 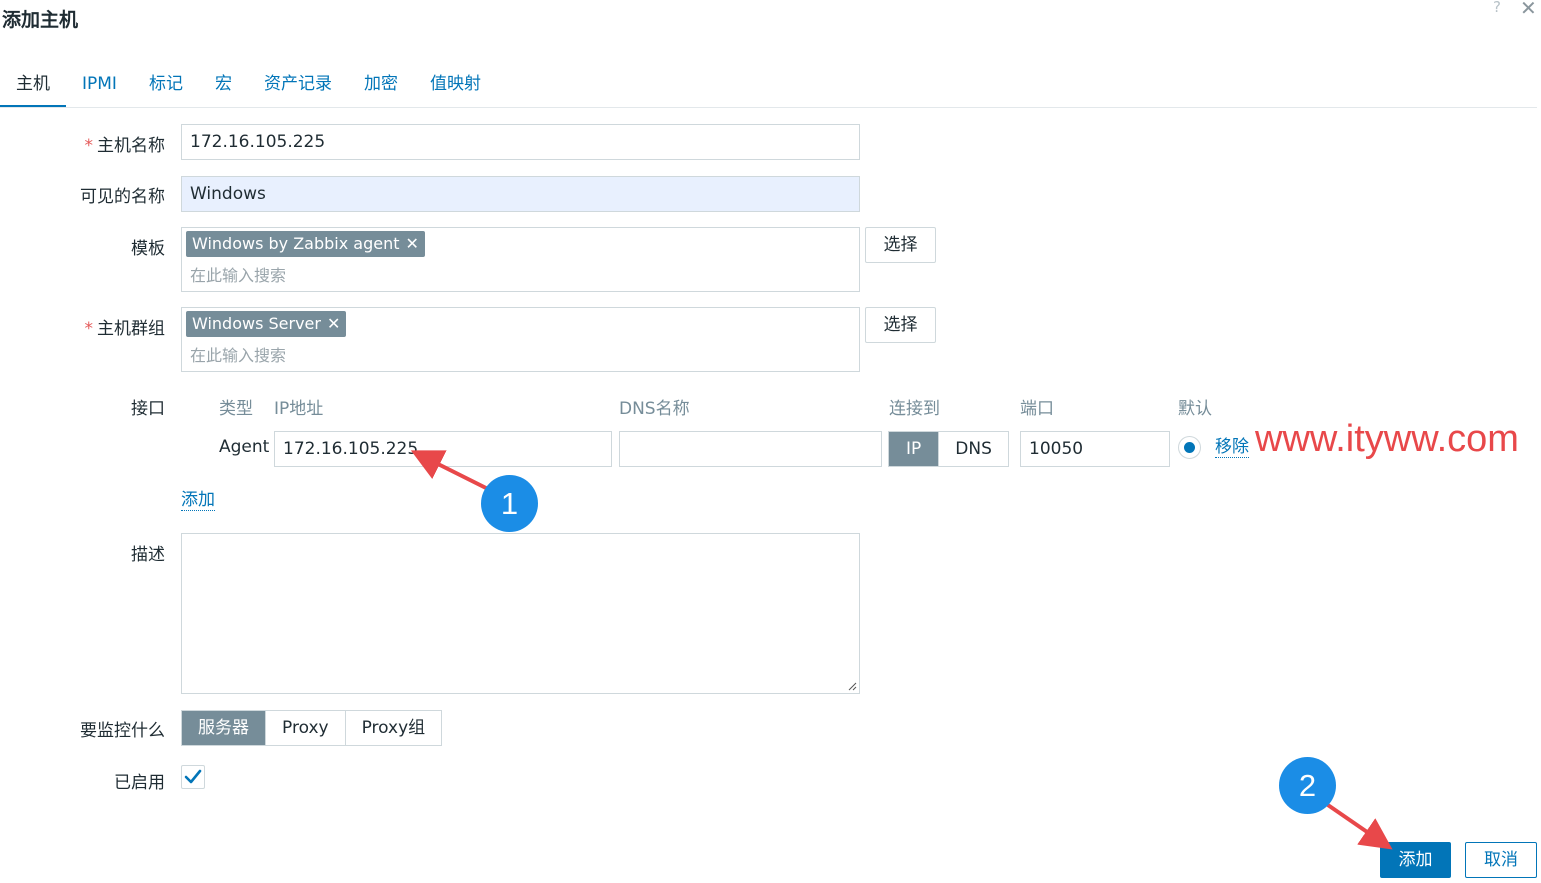 I want to click on tab-inventory: 资产记录, so click(x=298, y=89).